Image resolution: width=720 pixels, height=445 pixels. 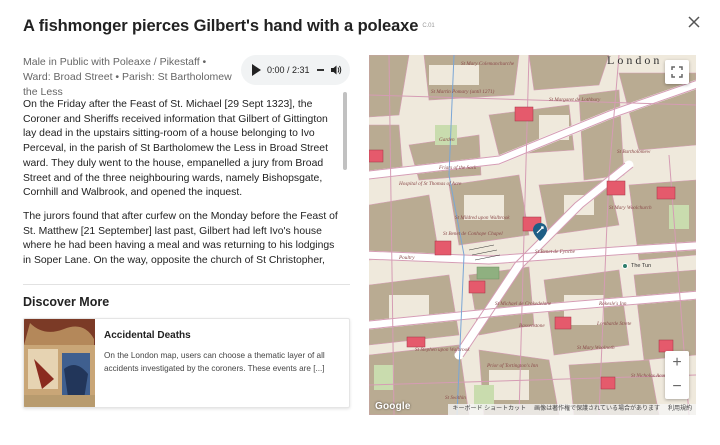 I want to click on volume-icon, so click(x=336, y=70).